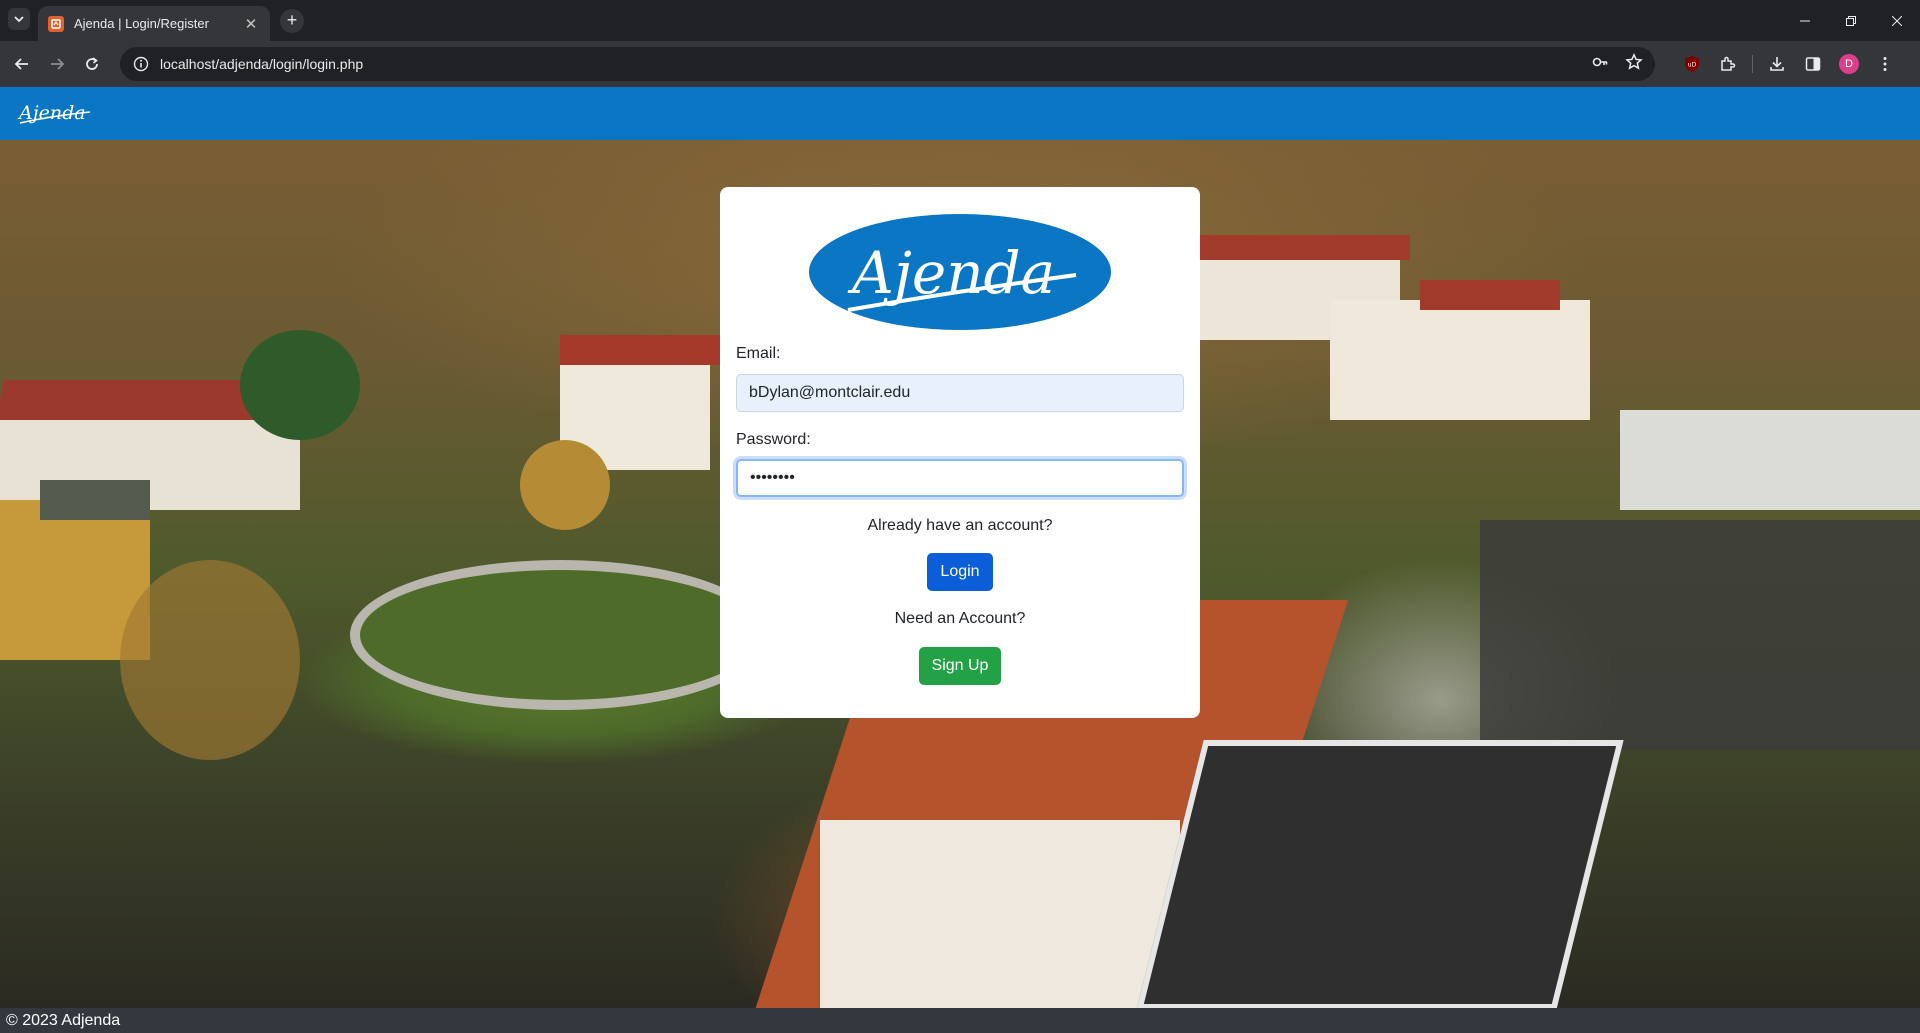 This screenshot has height=1033, width=1920. I want to click on site-navbar: Ajenda, so click(960, 113).